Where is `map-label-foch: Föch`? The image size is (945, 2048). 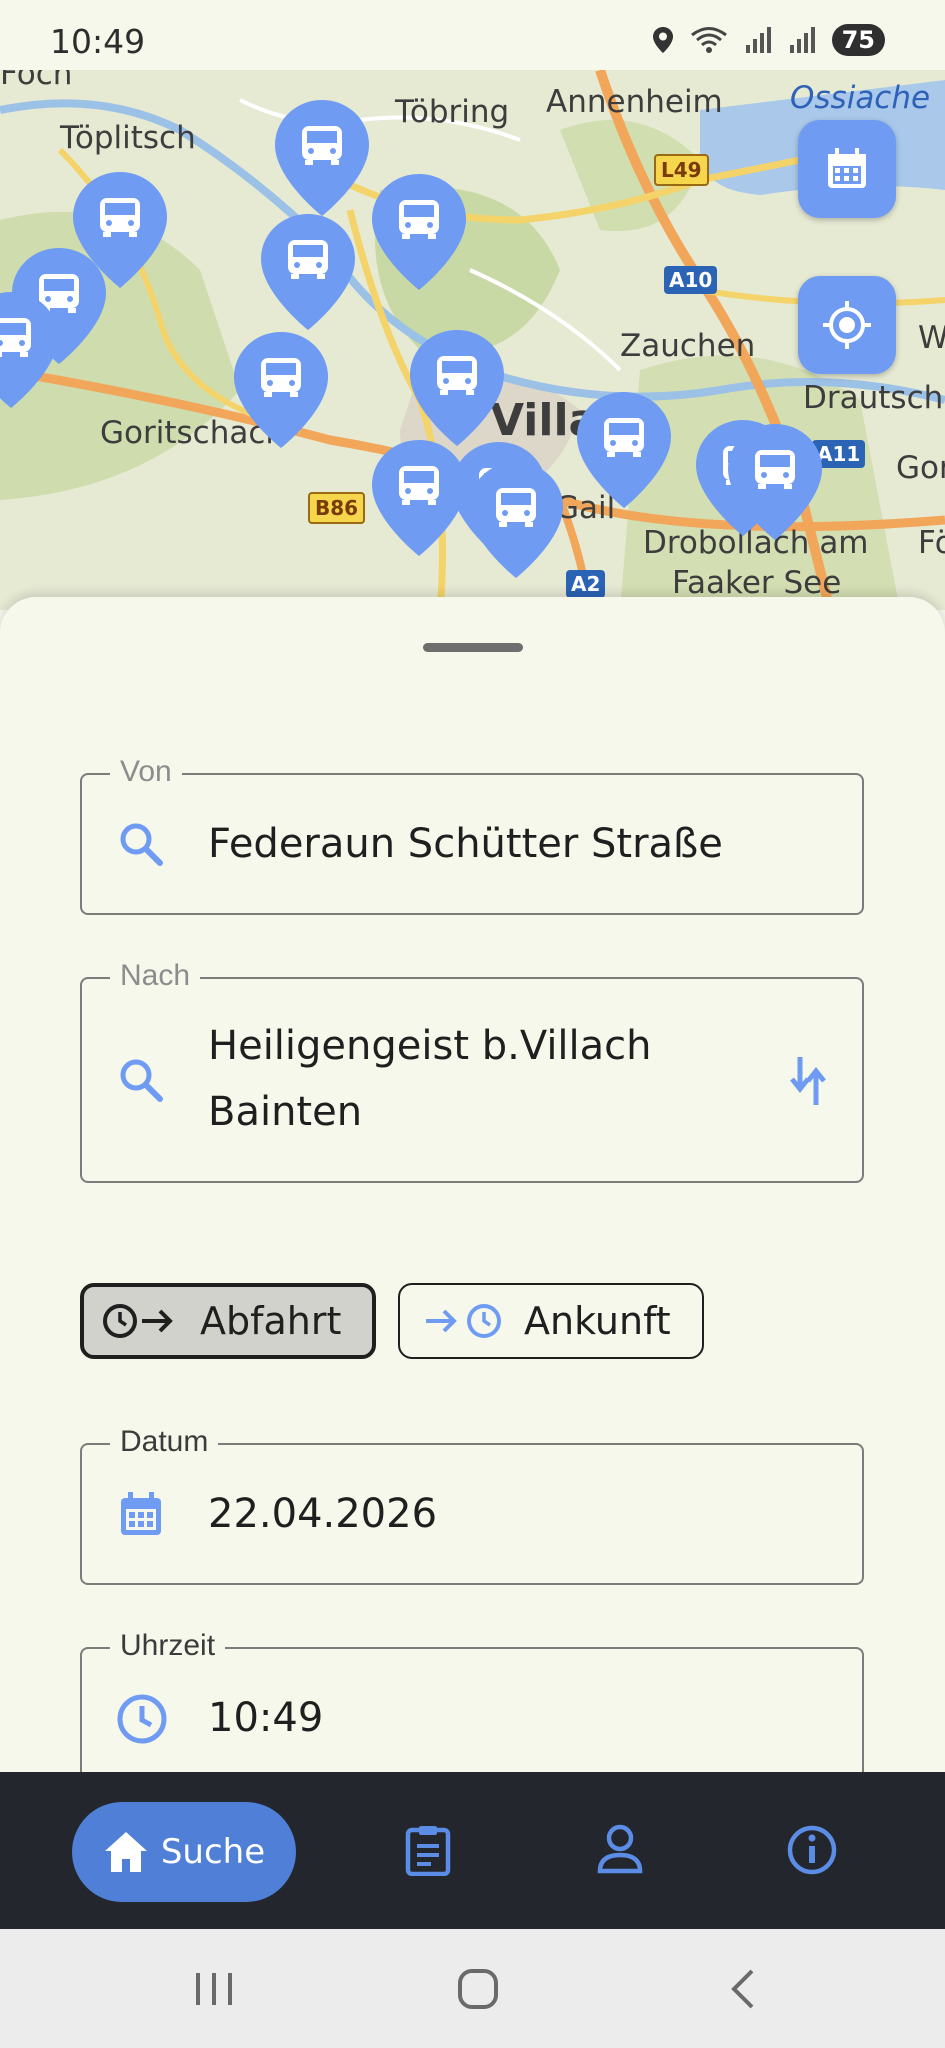
map-label-foch: Föch is located at coordinates (36, 81).